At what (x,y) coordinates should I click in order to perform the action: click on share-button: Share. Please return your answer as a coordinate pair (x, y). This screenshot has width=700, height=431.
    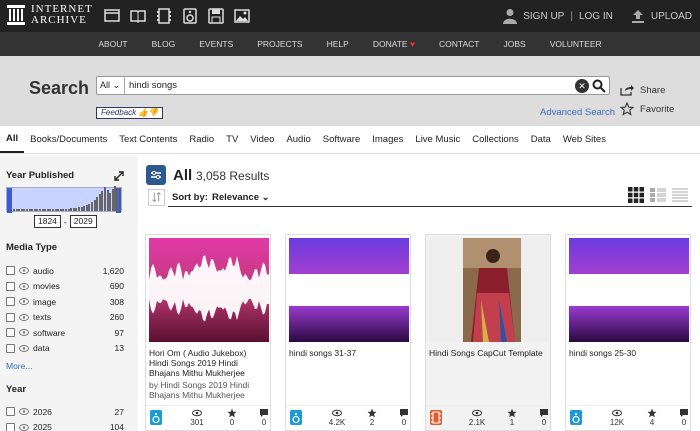
    Looking at the image, I should click on (642, 90).